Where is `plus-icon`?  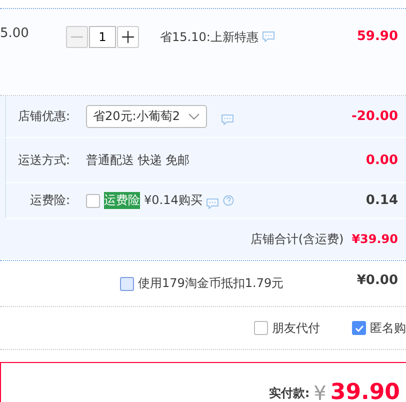
plus-icon is located at coordinates (128, 37).